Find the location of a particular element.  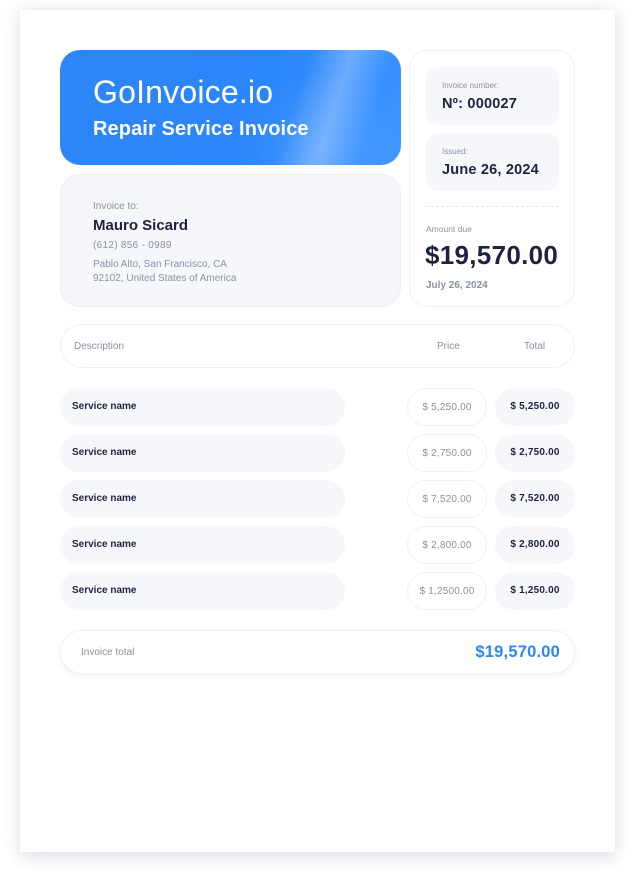

issued-date-box: Issued: June 26, 2024 is located at coordinates (492, 162).